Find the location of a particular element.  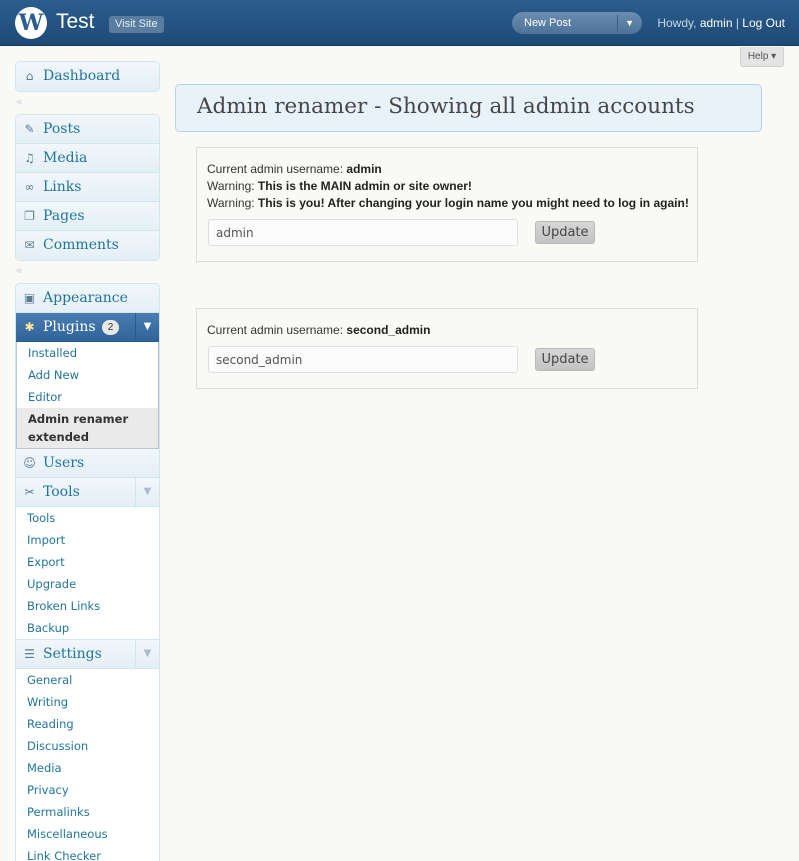

menu-appearance: ▣ Appearance is located at coordinates (87, 298).